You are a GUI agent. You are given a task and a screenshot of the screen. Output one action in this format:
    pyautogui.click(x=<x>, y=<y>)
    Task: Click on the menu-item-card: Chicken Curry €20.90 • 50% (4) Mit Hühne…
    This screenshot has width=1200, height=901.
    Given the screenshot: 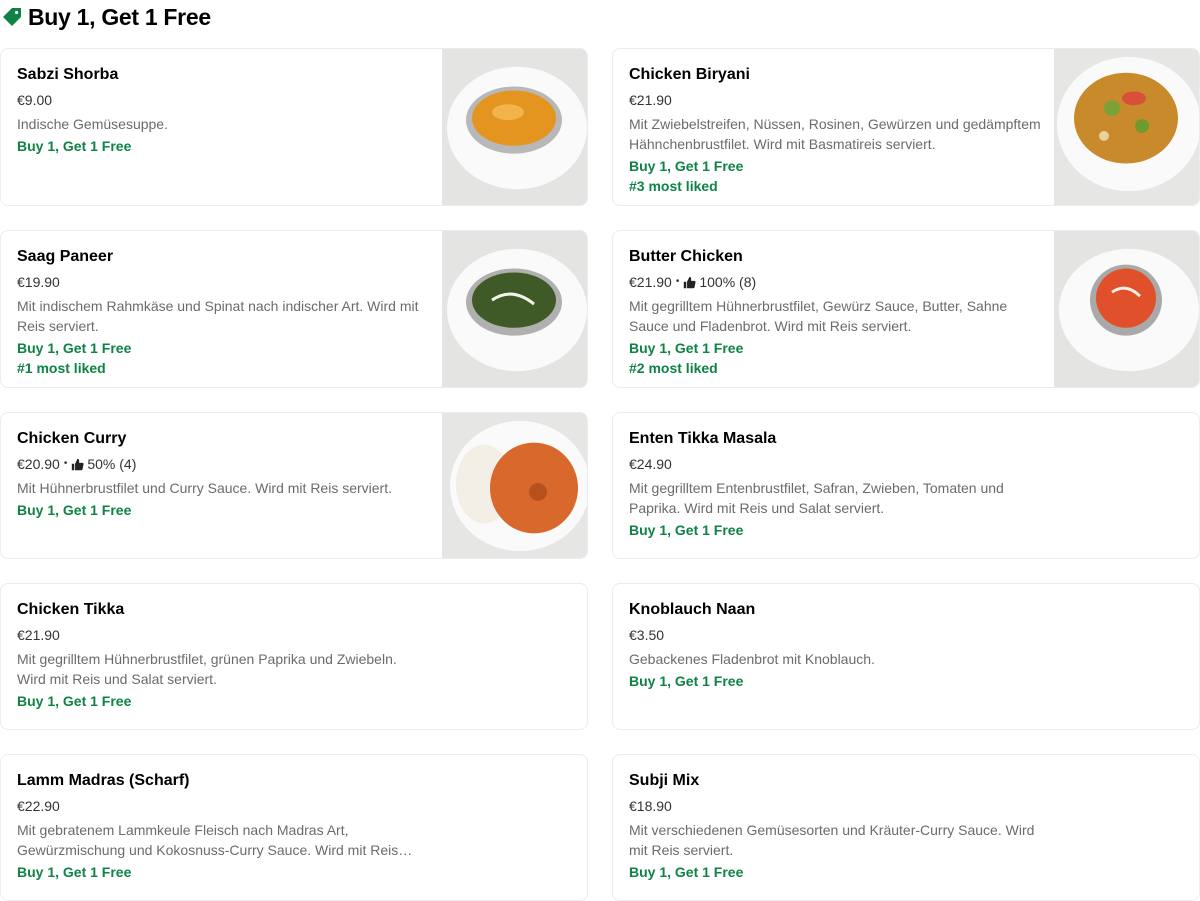 What is the action you would take?
    pyautogui.click(x=294, y=485)
    